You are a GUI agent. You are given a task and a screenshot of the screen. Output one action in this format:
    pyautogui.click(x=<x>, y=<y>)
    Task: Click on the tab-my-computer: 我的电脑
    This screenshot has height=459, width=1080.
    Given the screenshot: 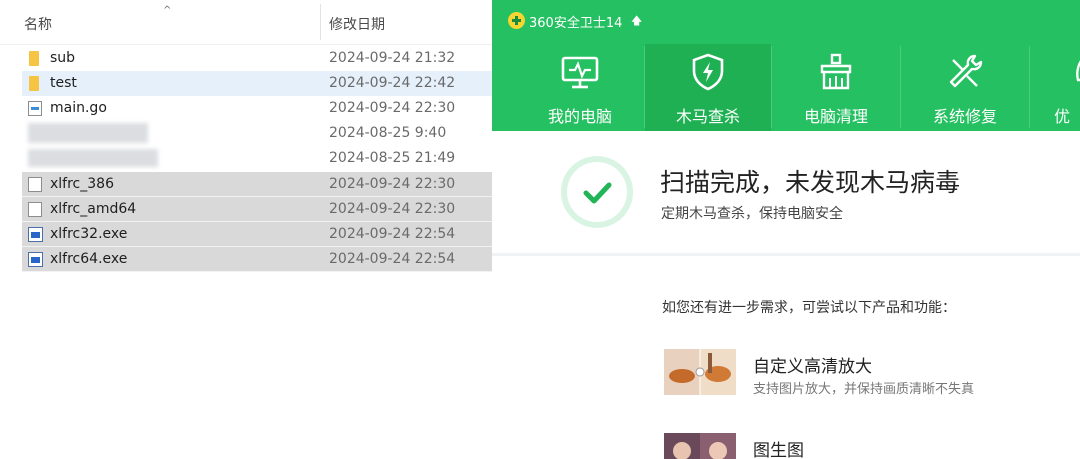 What is the action you would take?
    pyautogui.click(x=580, y=87)
    